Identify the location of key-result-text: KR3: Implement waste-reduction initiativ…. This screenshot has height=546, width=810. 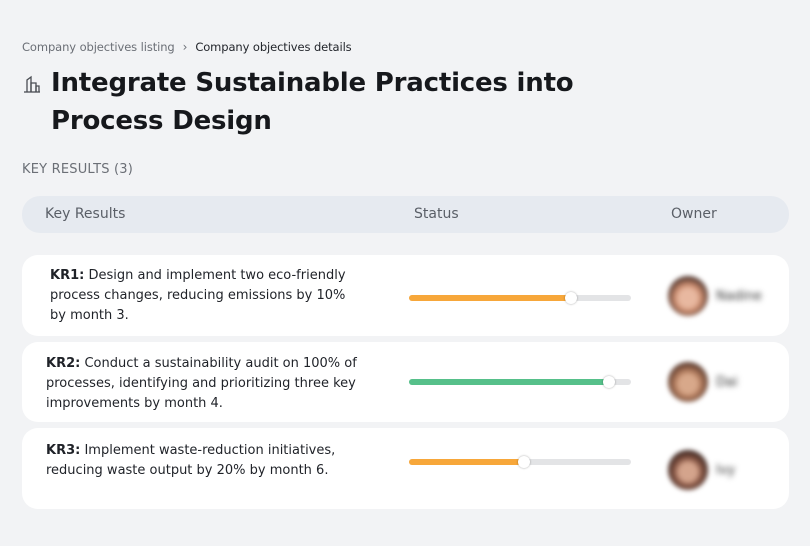
(196, 461).